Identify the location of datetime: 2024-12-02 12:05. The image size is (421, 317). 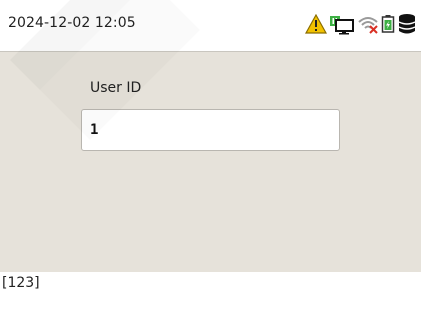
(72, 23).